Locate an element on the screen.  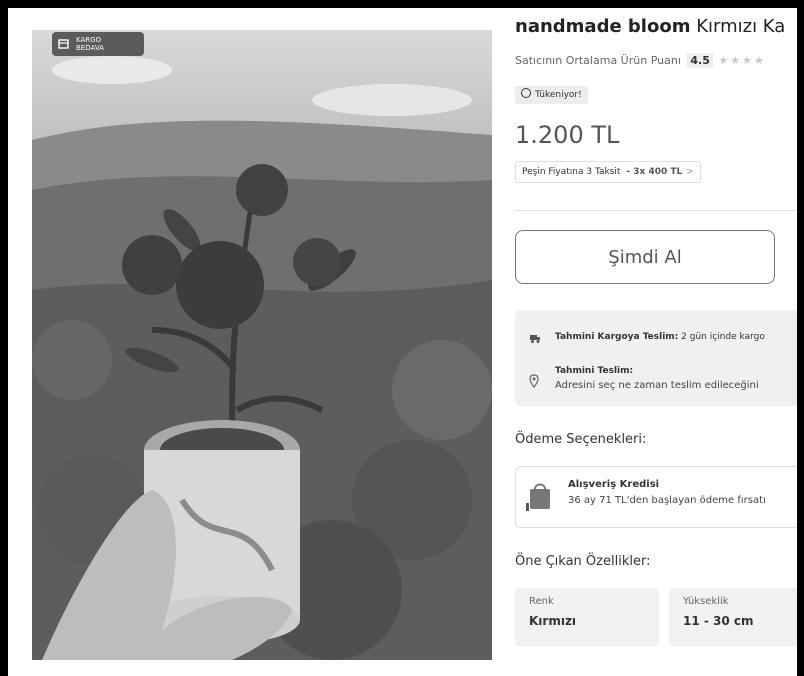
feature-color: Renk Kırmızı is located at coordinates (587, 617).